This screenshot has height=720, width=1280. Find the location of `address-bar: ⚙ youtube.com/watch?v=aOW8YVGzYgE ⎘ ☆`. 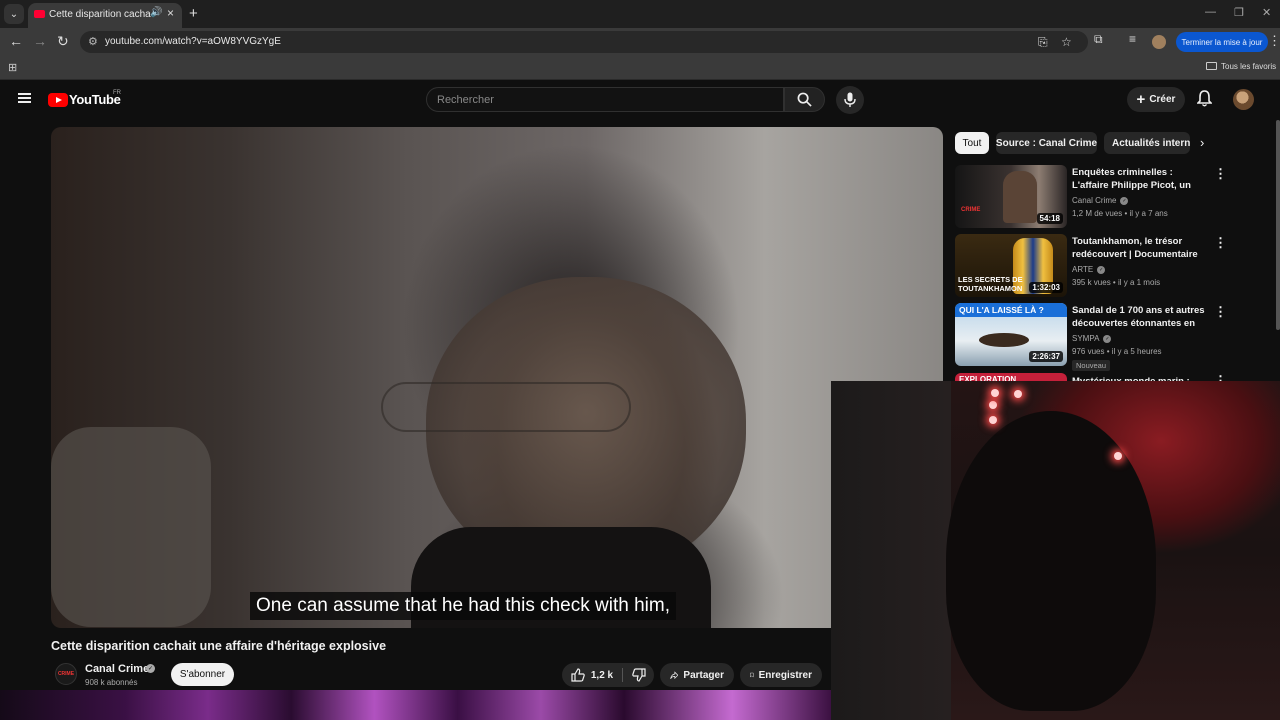

address-bar: ⚙ youtube.com/watch?v=aOW8YVGzYgE ⎘ ☆ is located at coordinates (584, 42).